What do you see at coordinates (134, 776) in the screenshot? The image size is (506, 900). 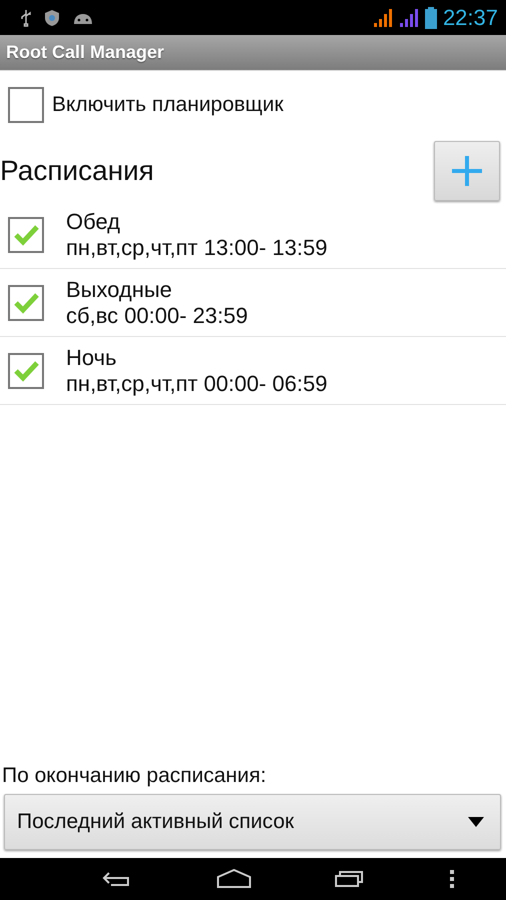 I see `field-label: По окончанию расписания:` at bounding box center [134, 776].